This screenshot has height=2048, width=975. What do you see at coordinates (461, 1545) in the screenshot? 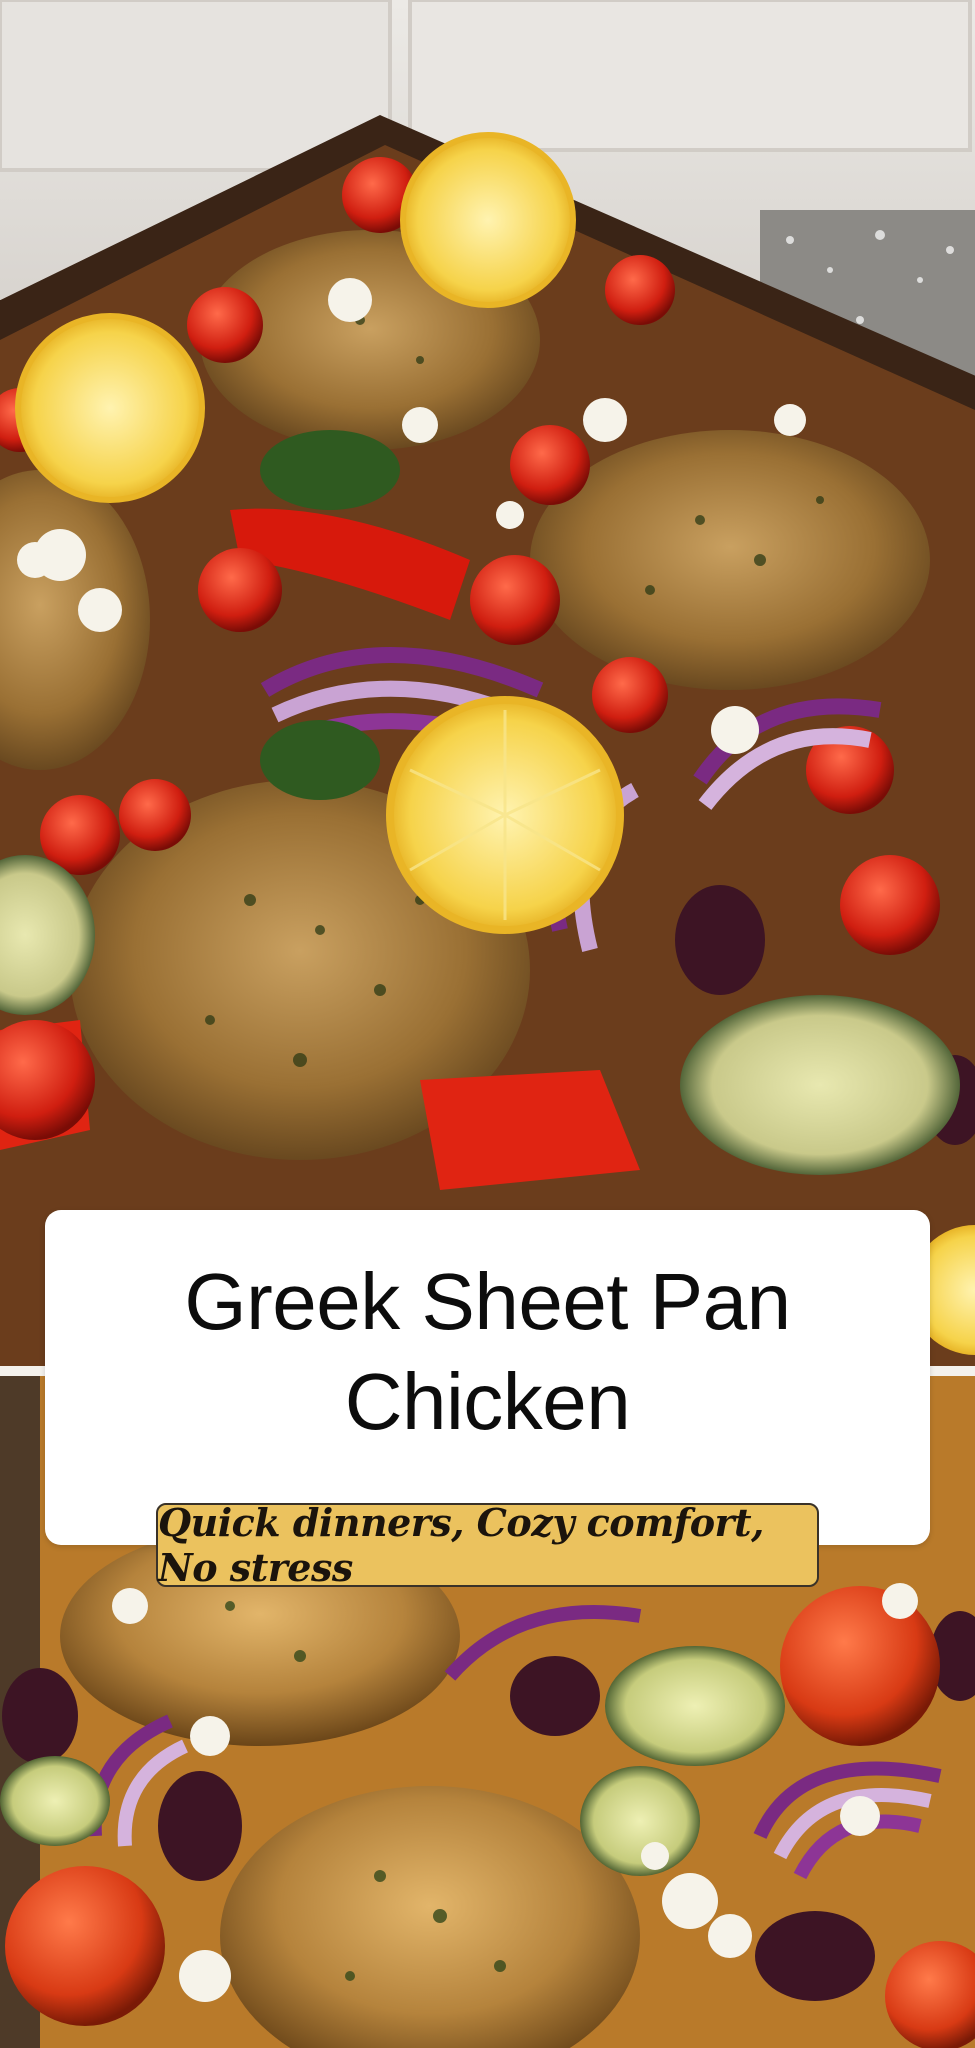
I see `tagline-text: Quick dinners, Cozy comfort, No stress` at bounding box center [461, 1545].